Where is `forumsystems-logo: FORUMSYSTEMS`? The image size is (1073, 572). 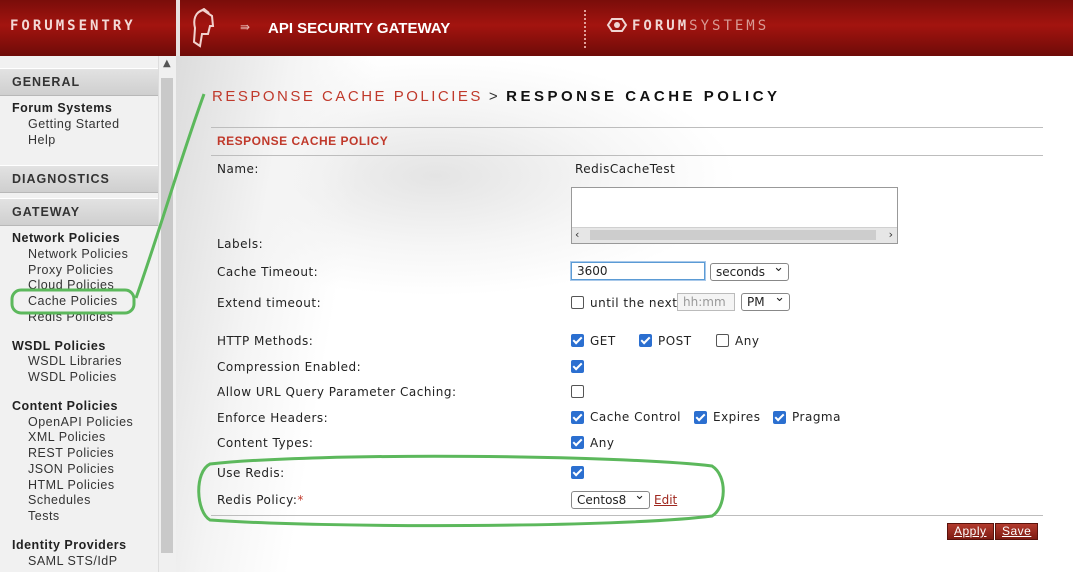
forumsystems-logo: FORUMSYSTEMS is located at coordinates (688, 26).